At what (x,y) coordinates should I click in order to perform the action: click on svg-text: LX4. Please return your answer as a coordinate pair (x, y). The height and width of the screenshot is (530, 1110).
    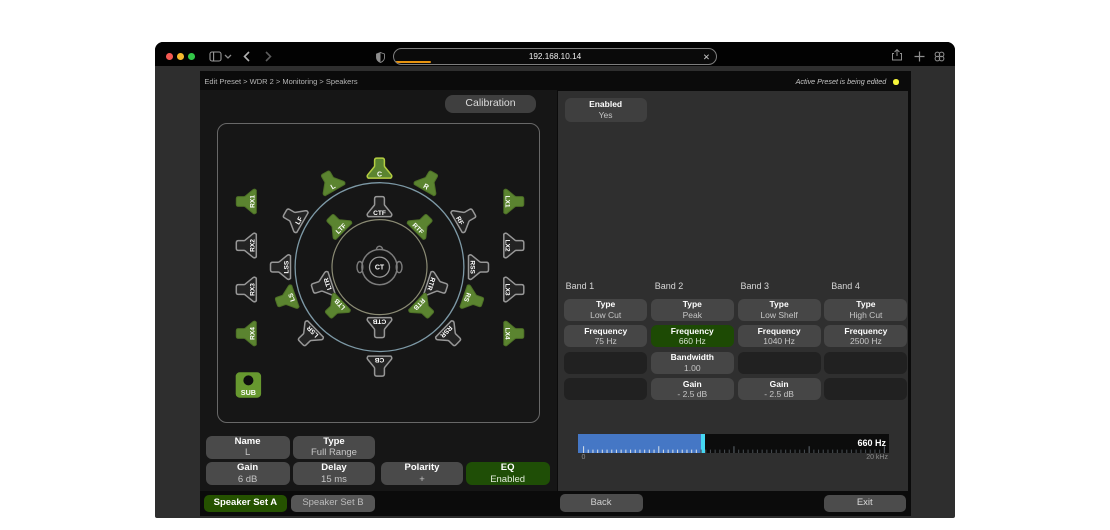
    Looking at the image, I should click on (507, 333).